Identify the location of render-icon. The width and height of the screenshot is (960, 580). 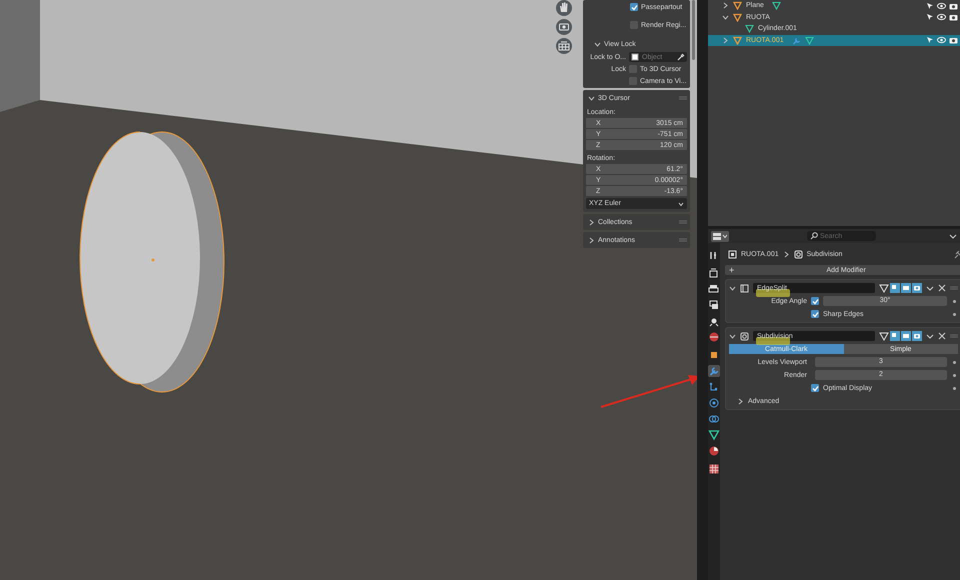
(714, 273).